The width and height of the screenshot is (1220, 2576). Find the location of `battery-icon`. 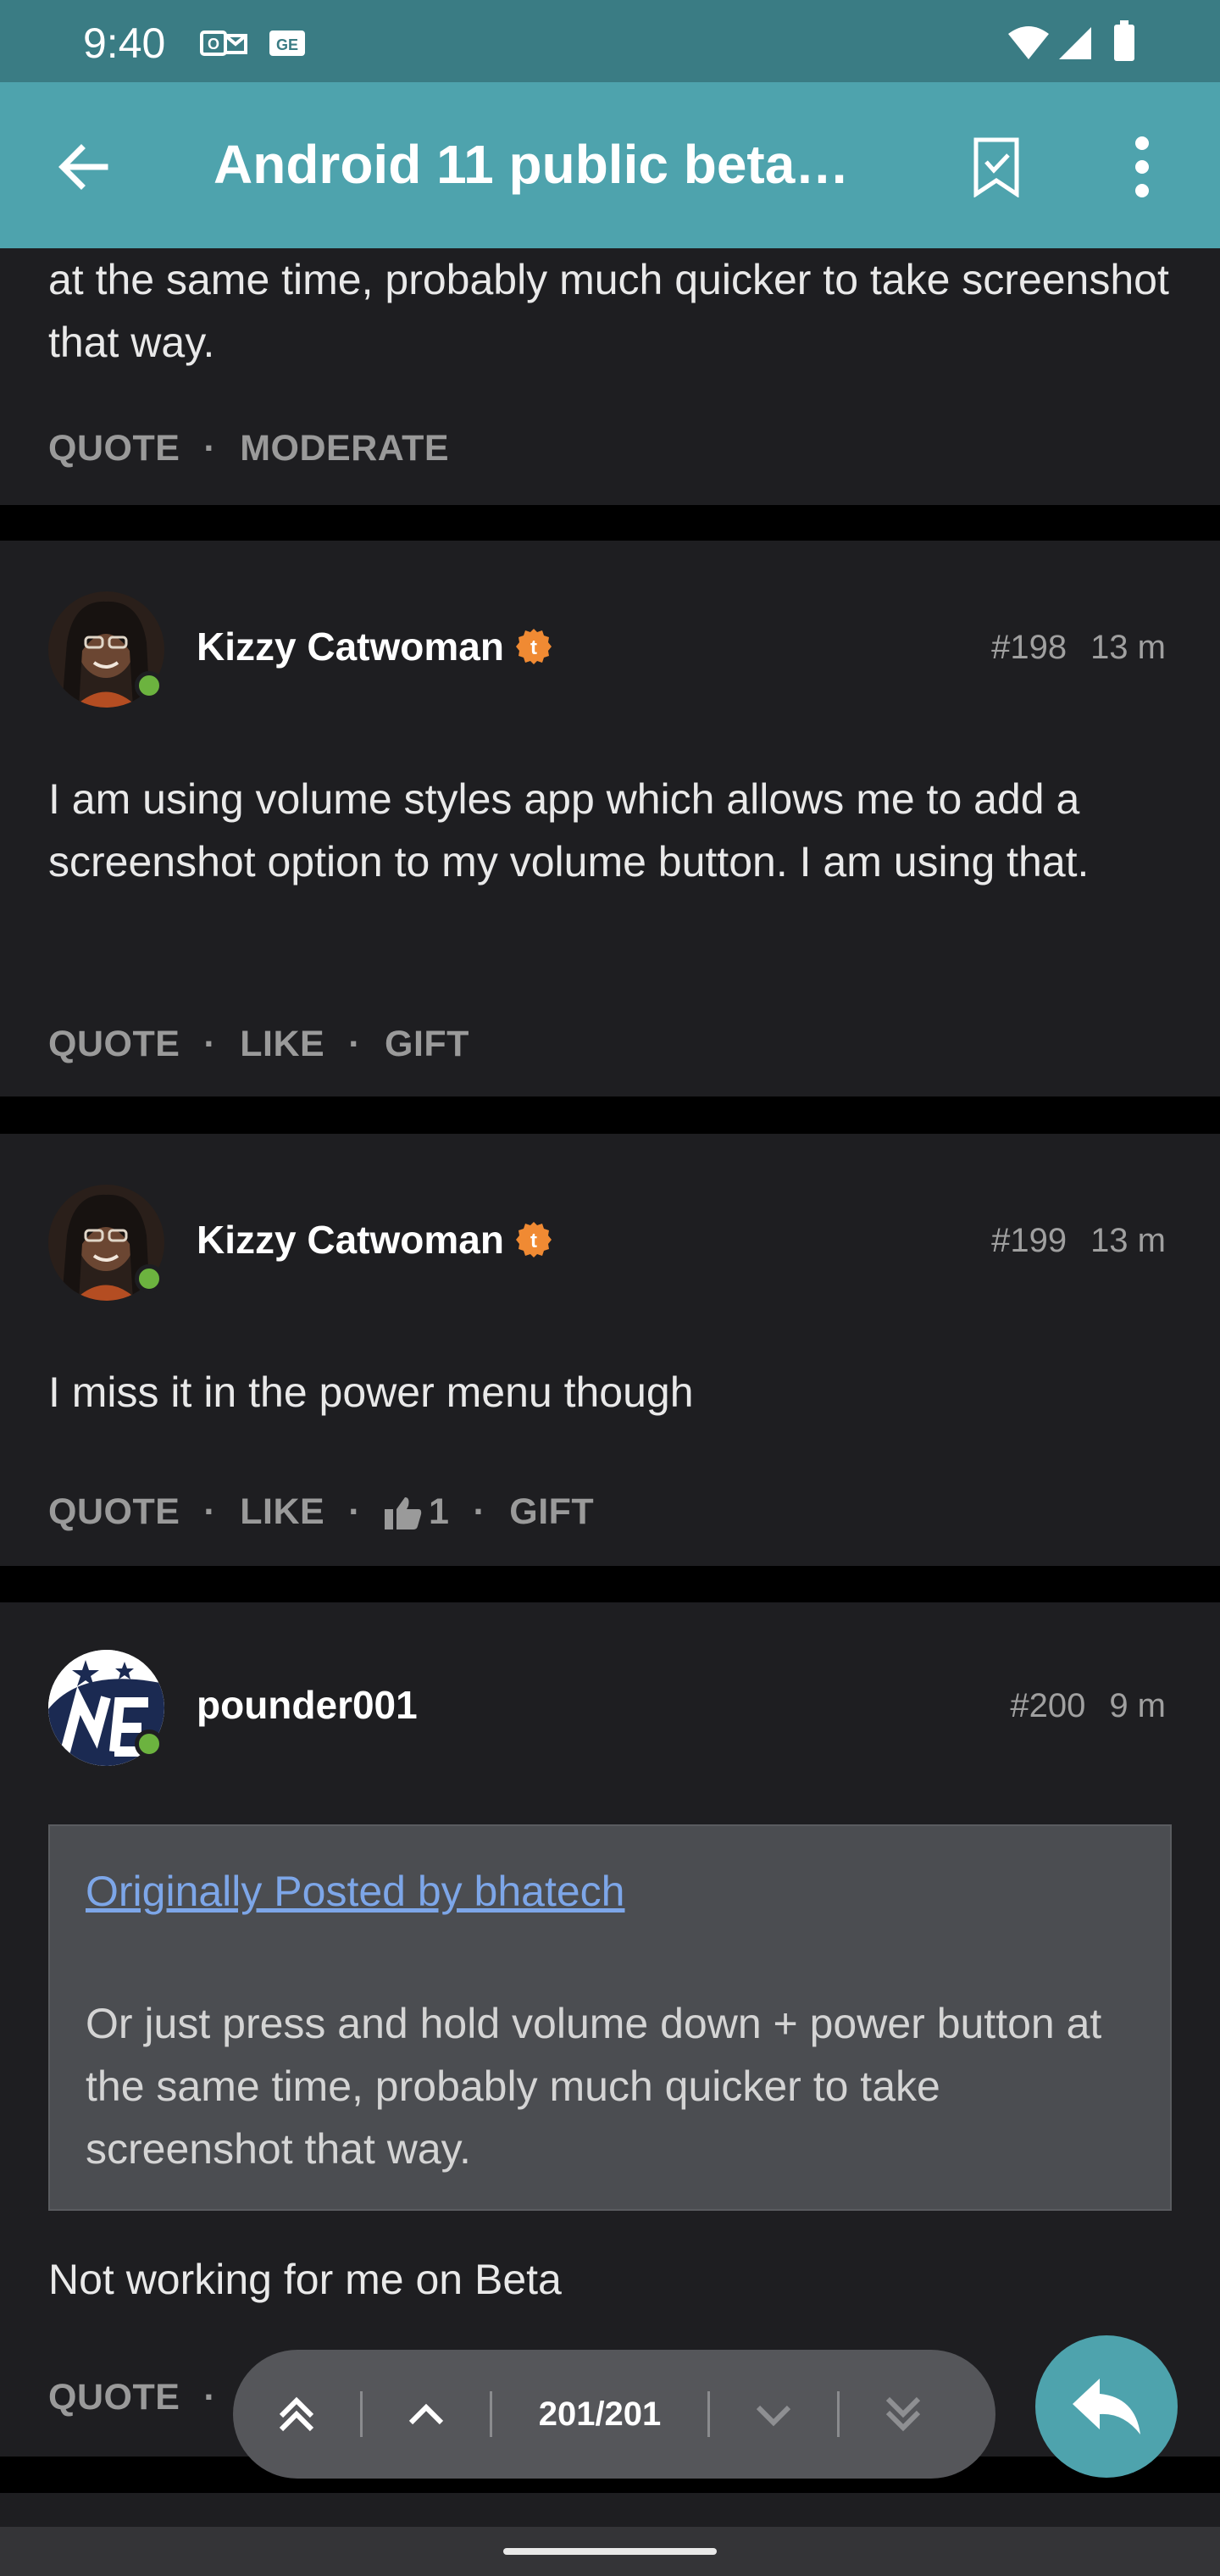

battery-icon is located at coordinates (1124, 40).